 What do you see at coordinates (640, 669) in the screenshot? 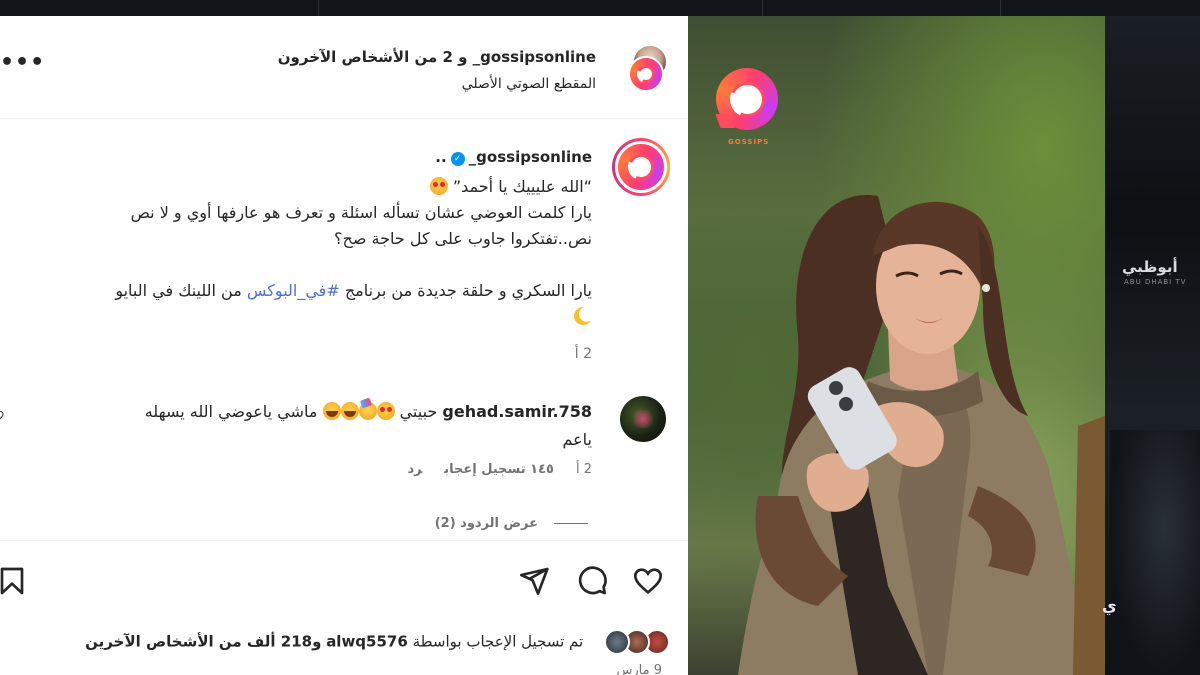
I see `post-date: 9 مارس` at bounding box center [640, 669].